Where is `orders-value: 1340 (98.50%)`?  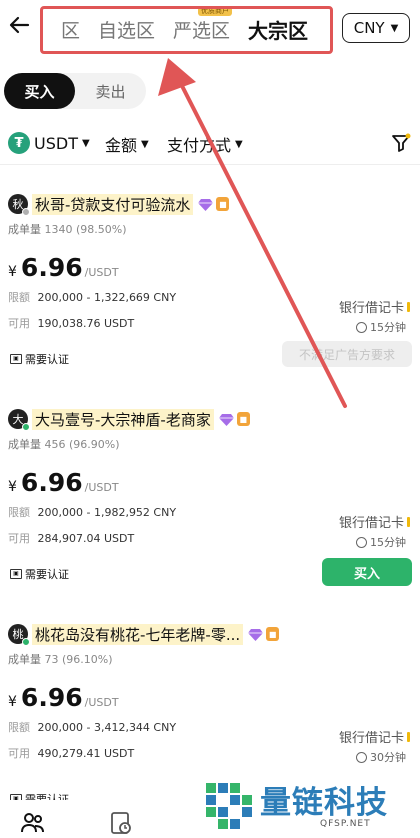 orders-value: 1340 (98.50%) is located at coordinates (85, 229).